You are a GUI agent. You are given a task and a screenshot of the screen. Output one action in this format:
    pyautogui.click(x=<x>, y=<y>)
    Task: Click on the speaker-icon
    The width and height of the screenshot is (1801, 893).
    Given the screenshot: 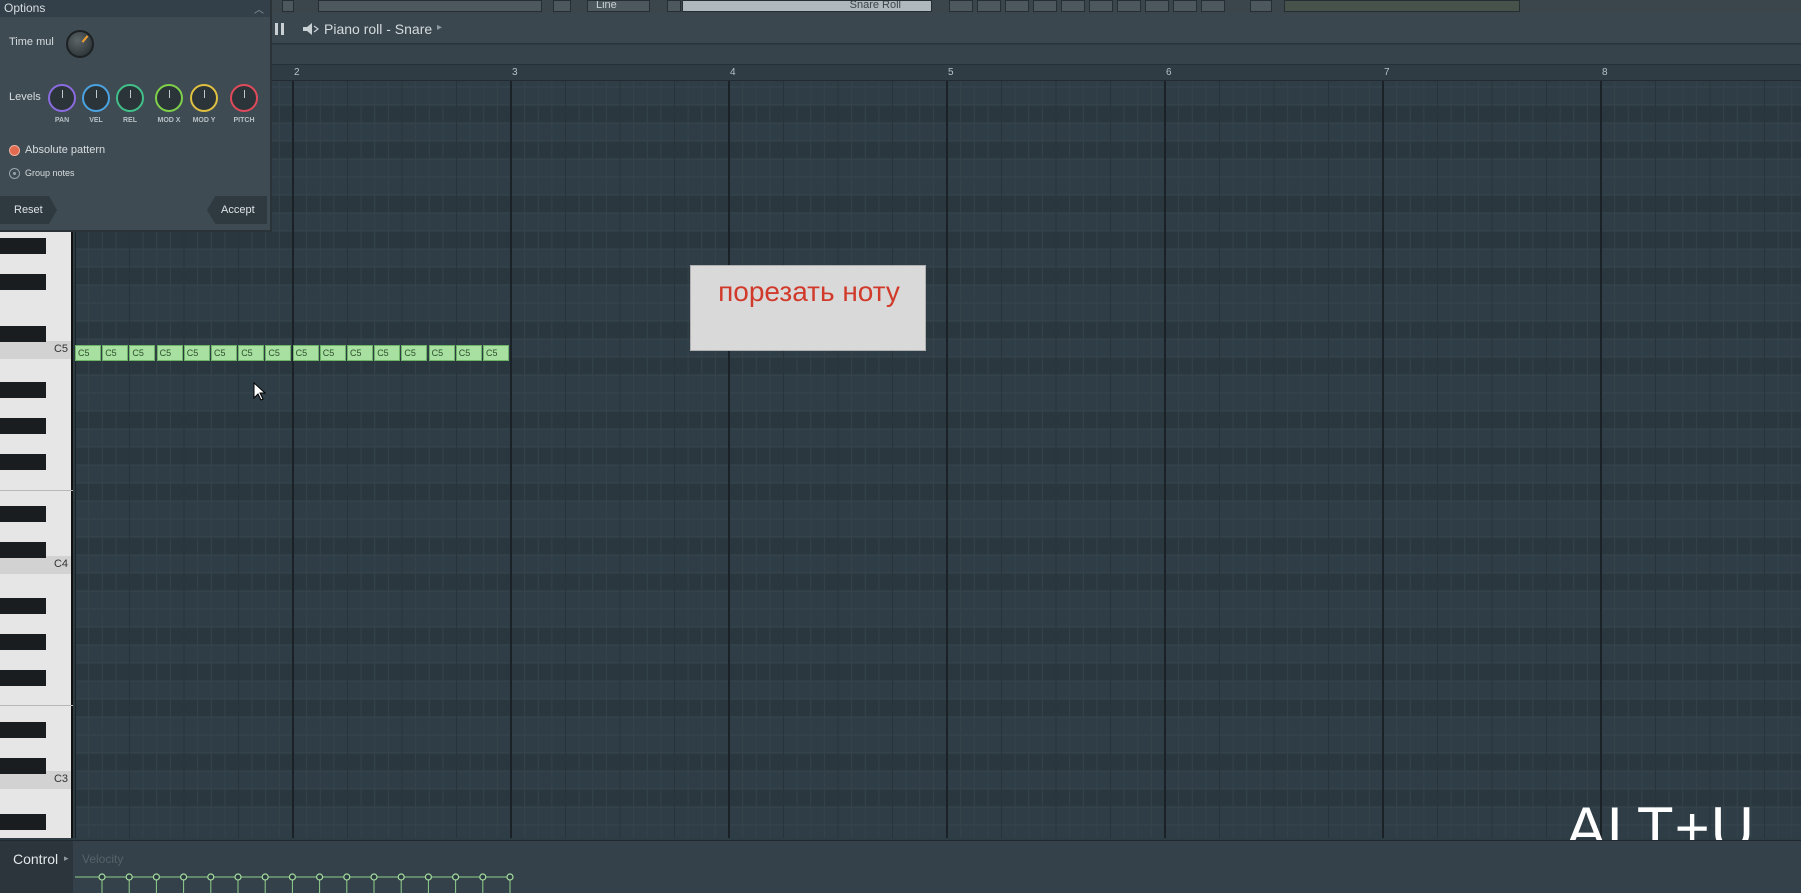 What is the action you would take?
    pyautogui.click(x=311, y=29)
    